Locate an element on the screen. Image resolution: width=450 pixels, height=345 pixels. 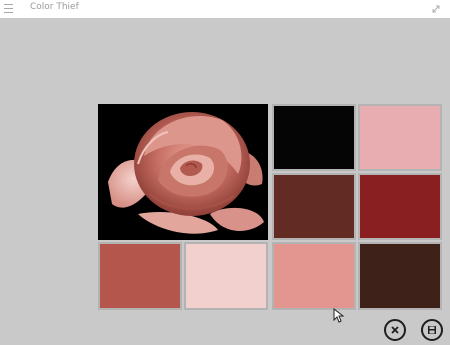
rose-image is located at coordinates (183, 172).